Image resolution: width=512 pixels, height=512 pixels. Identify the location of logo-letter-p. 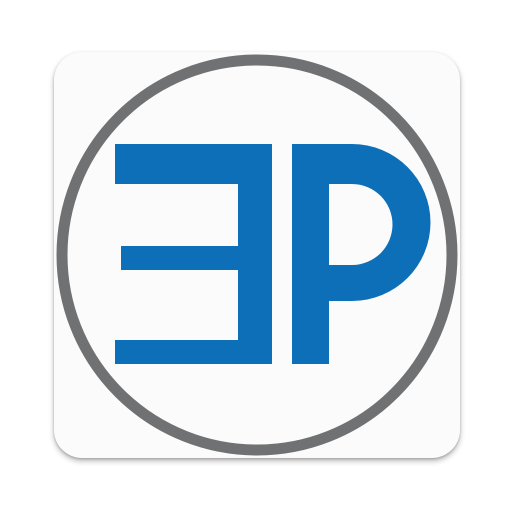
(361, 254).